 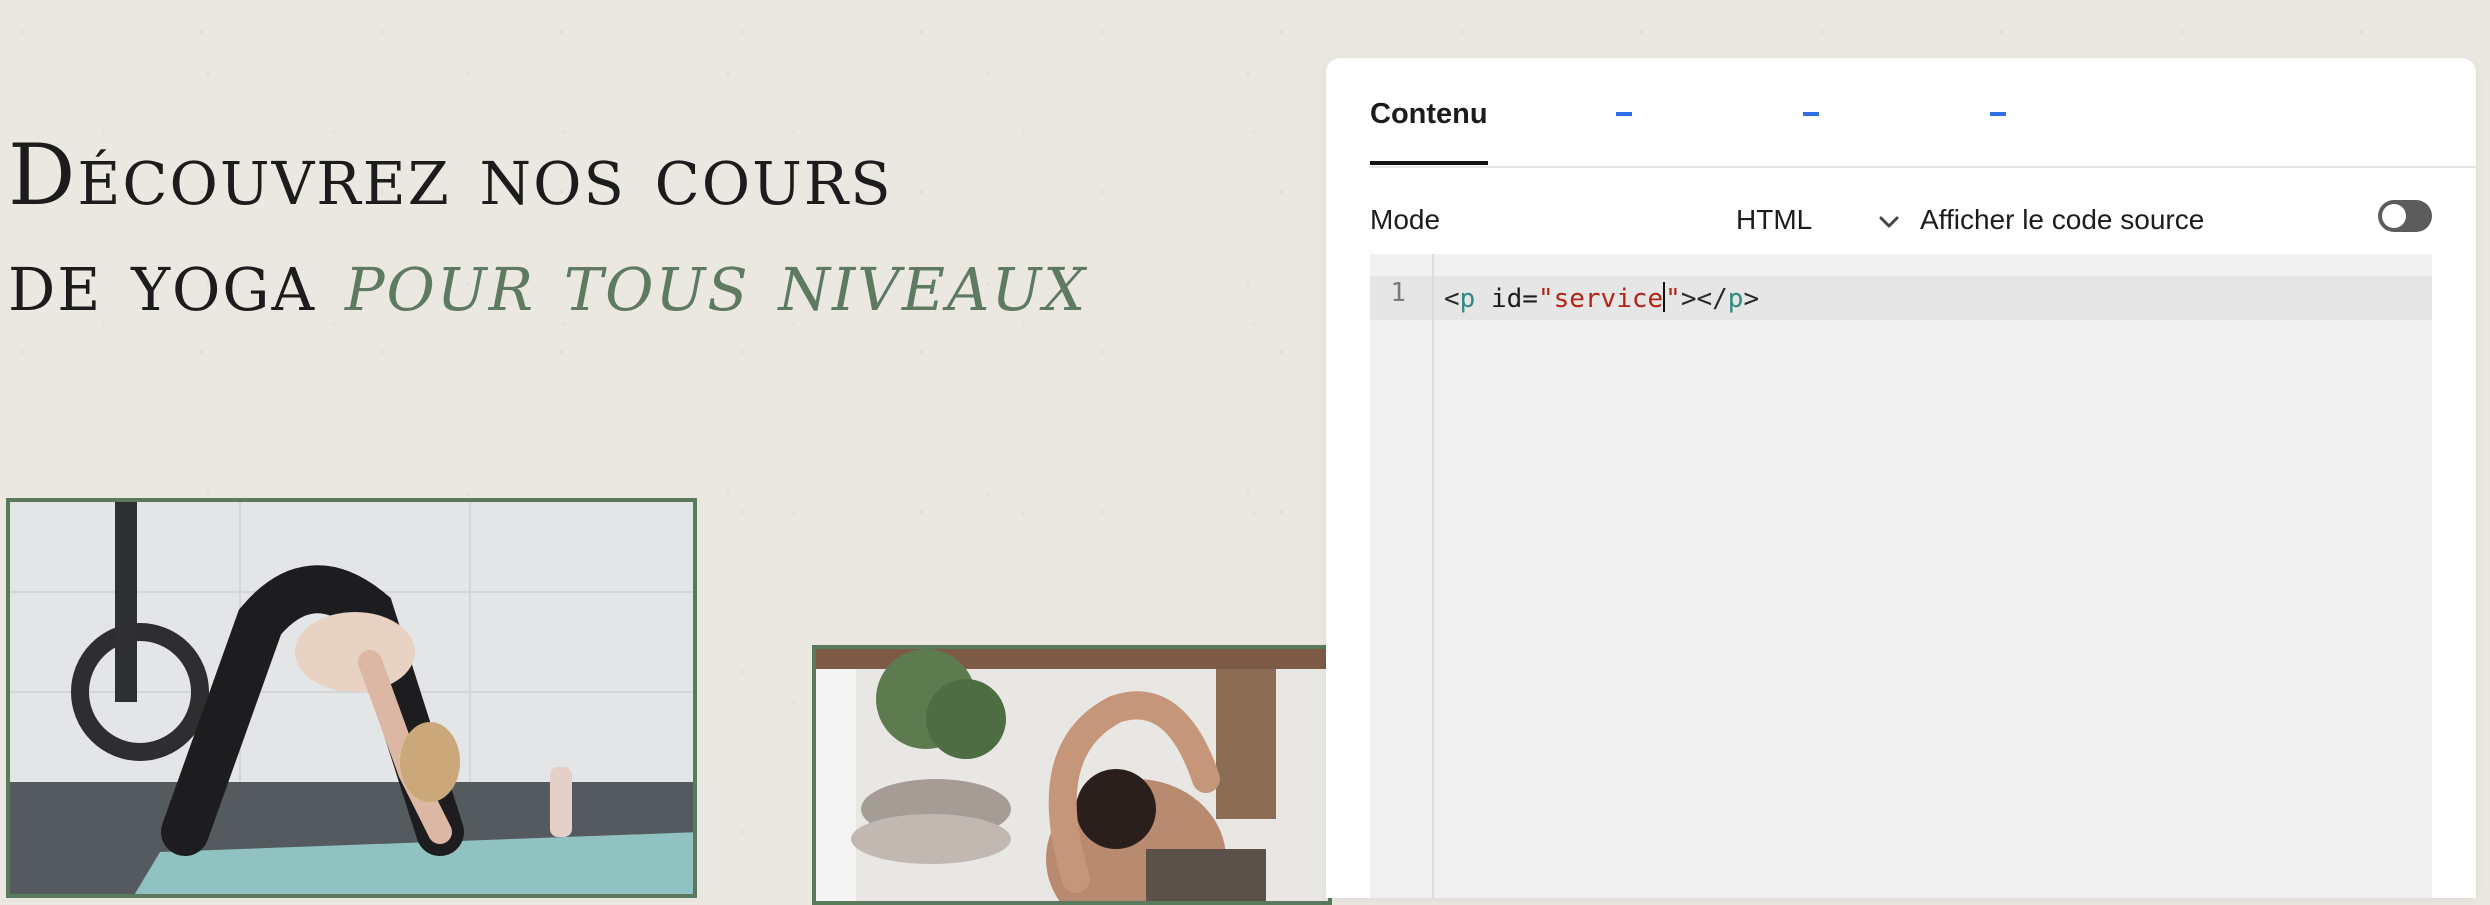 I want to click on yoga-photo-seated-stretch, so click(x=1072, y=775).